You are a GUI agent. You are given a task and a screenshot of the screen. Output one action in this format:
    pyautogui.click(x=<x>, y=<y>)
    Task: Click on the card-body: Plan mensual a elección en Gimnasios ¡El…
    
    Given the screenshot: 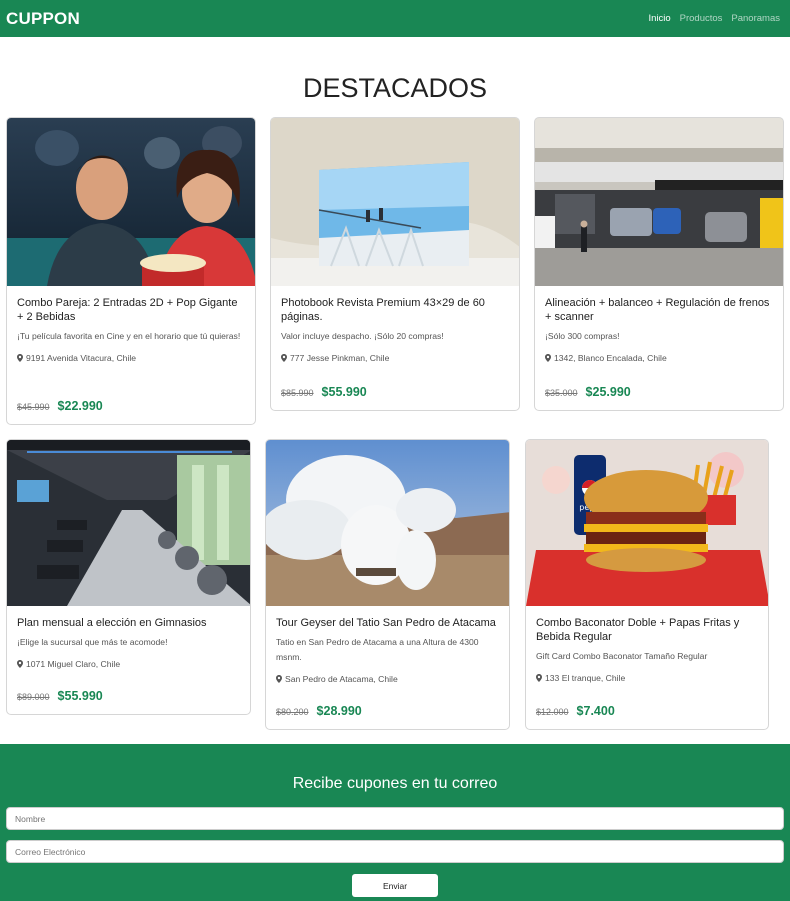 What is the action you would take?
    pyautogui.click(x=128, y=637)
    